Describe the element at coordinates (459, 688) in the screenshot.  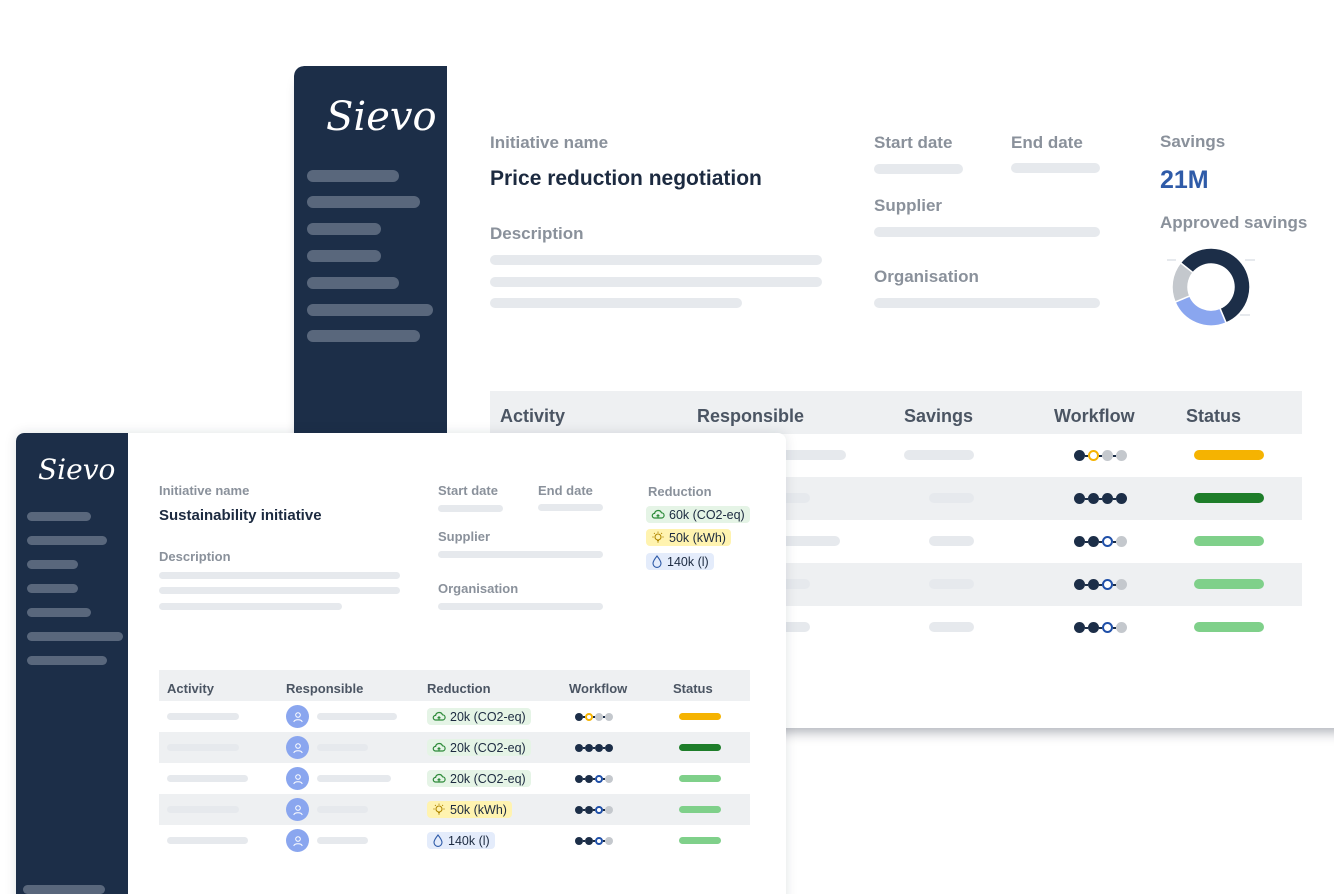
I see `column-header-reduction: Reduction` at that location.